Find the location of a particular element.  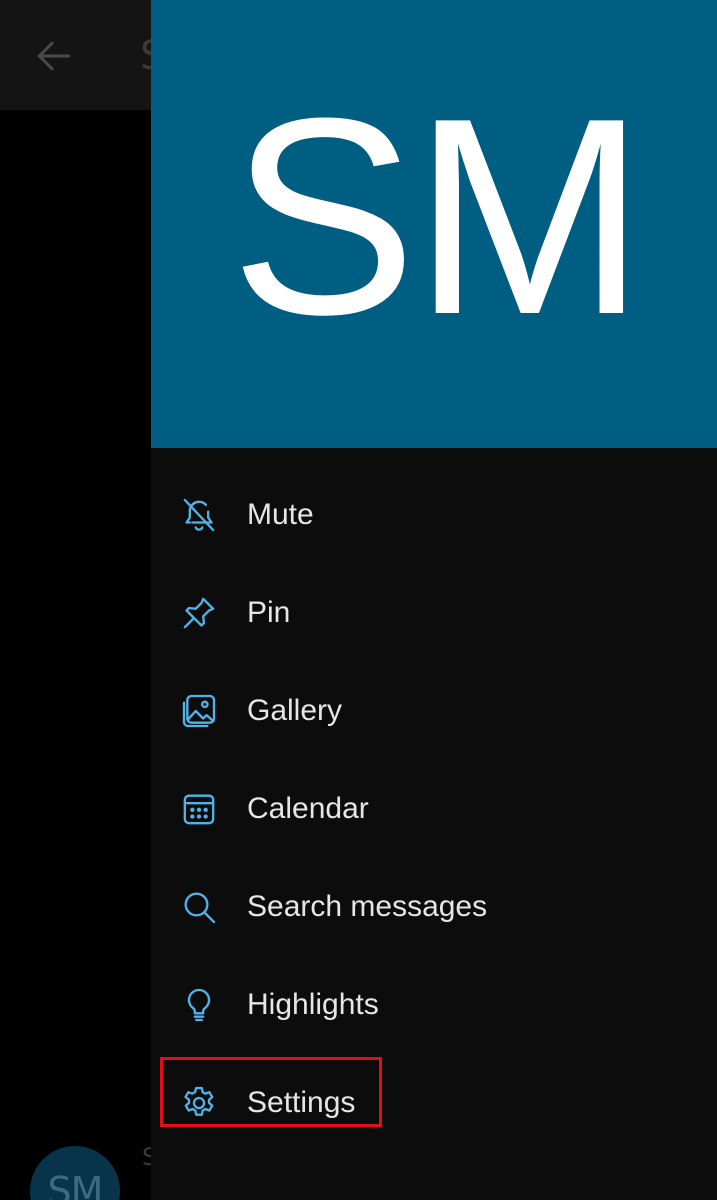

calendar-icon is located at coordinates (199, 809).